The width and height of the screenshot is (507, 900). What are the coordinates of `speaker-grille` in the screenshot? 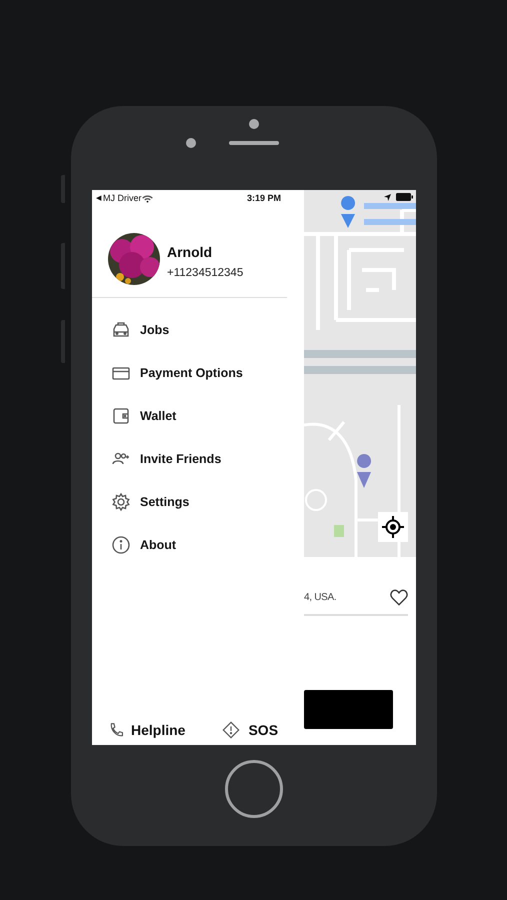 It's located at (254, 143).